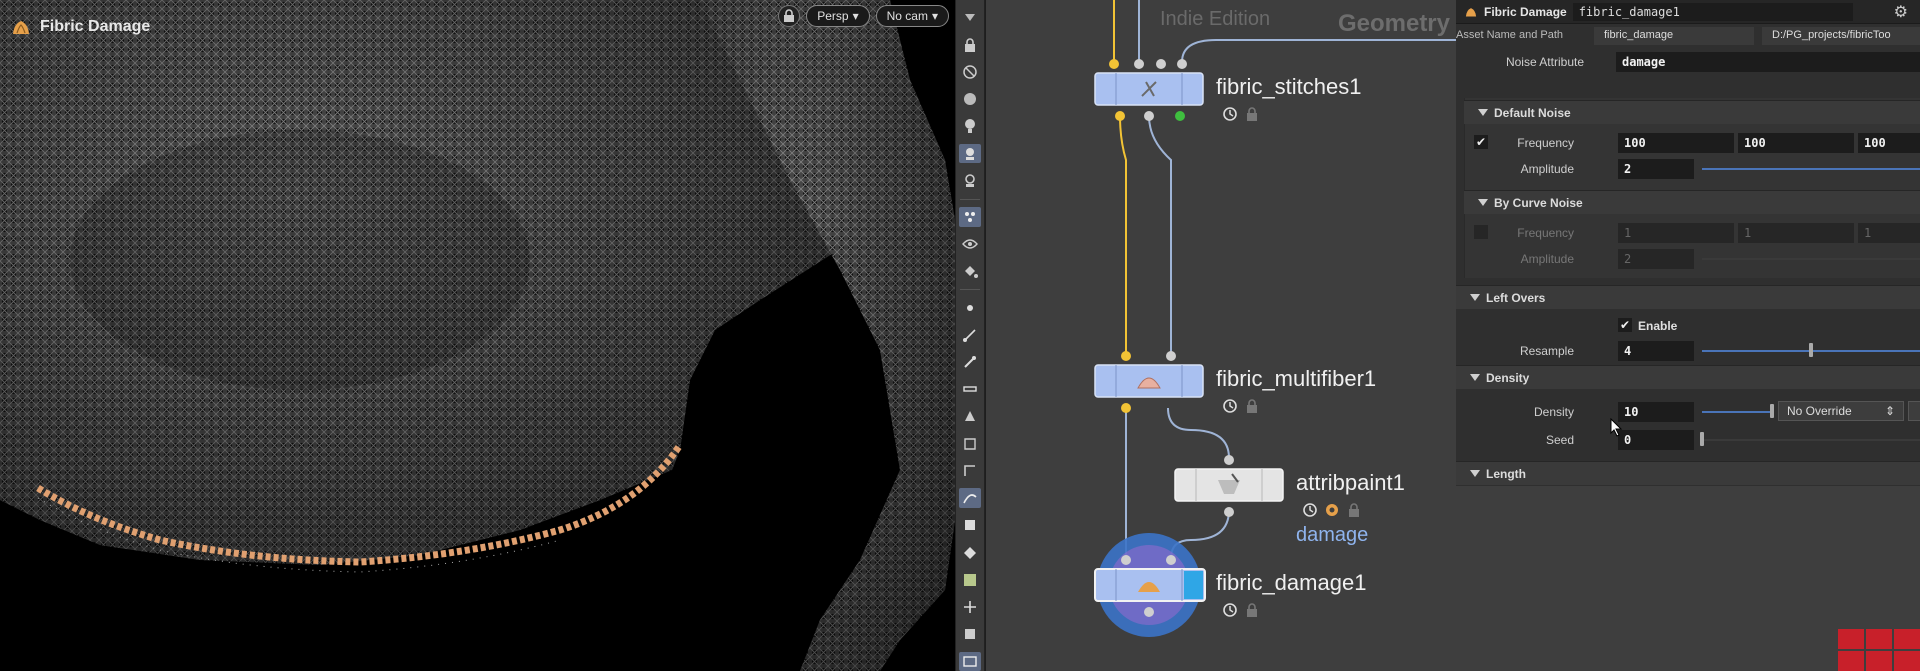  I want to click on light-tool-button, so click(970, 126).